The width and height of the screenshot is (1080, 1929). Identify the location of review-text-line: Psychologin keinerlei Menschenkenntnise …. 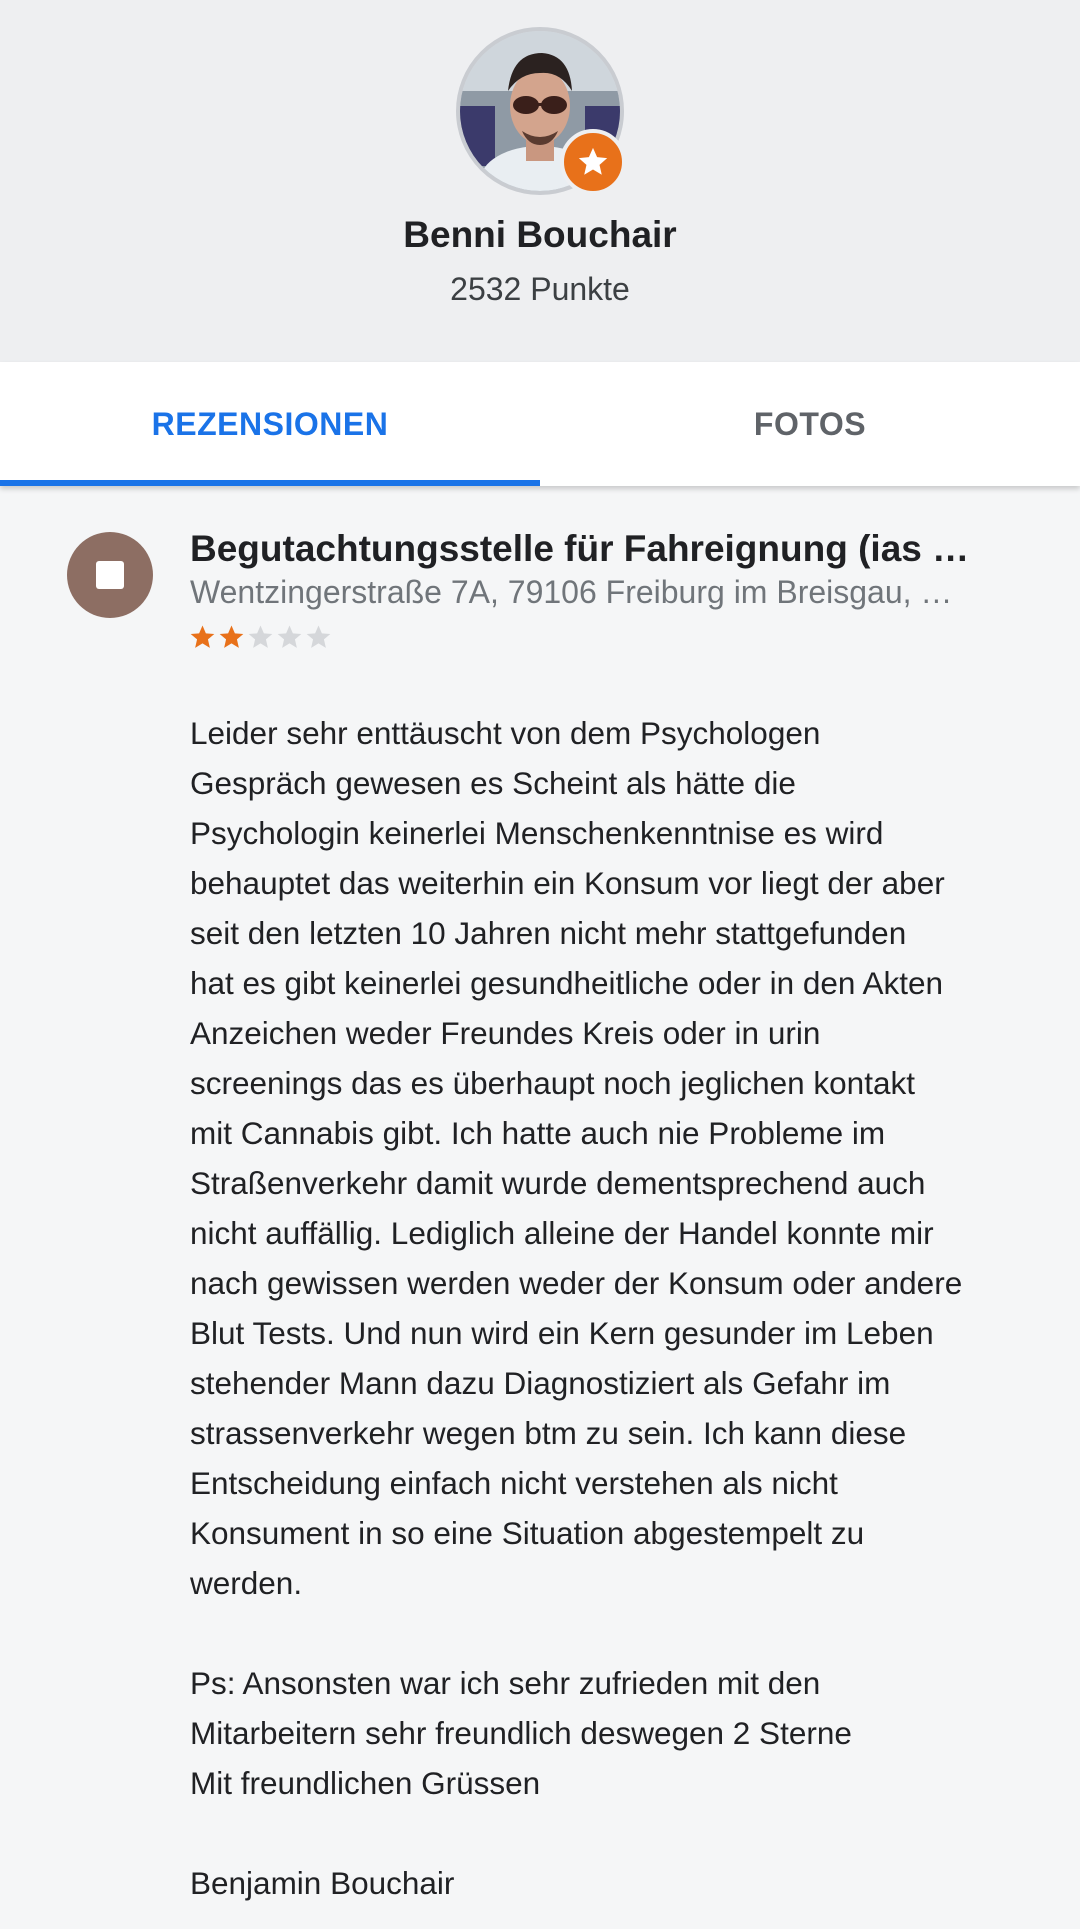
(537, 833).